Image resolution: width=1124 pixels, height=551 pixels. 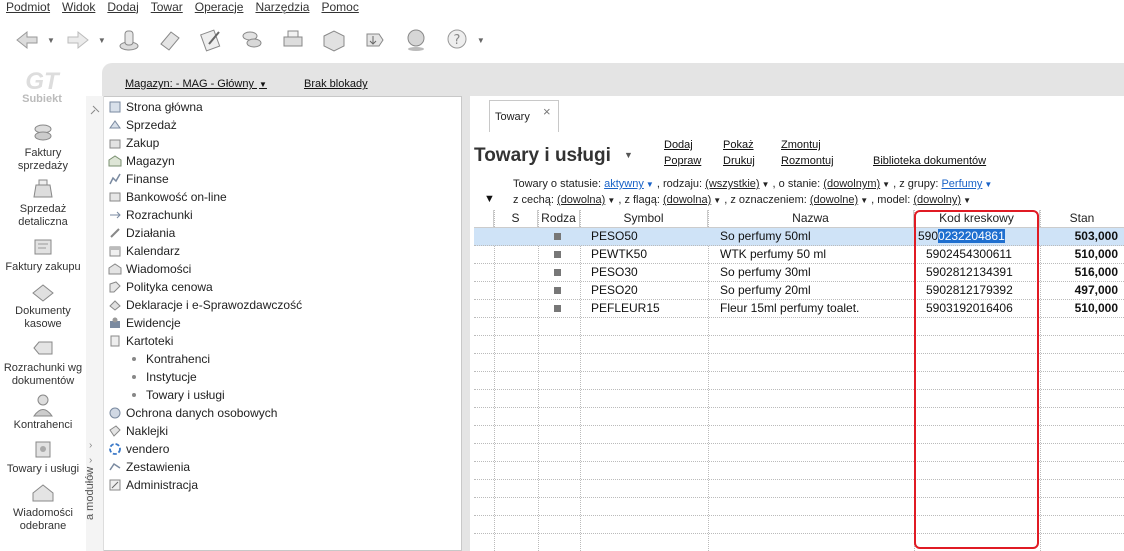 I want to click on package-icon, so click(x=334, y=41).